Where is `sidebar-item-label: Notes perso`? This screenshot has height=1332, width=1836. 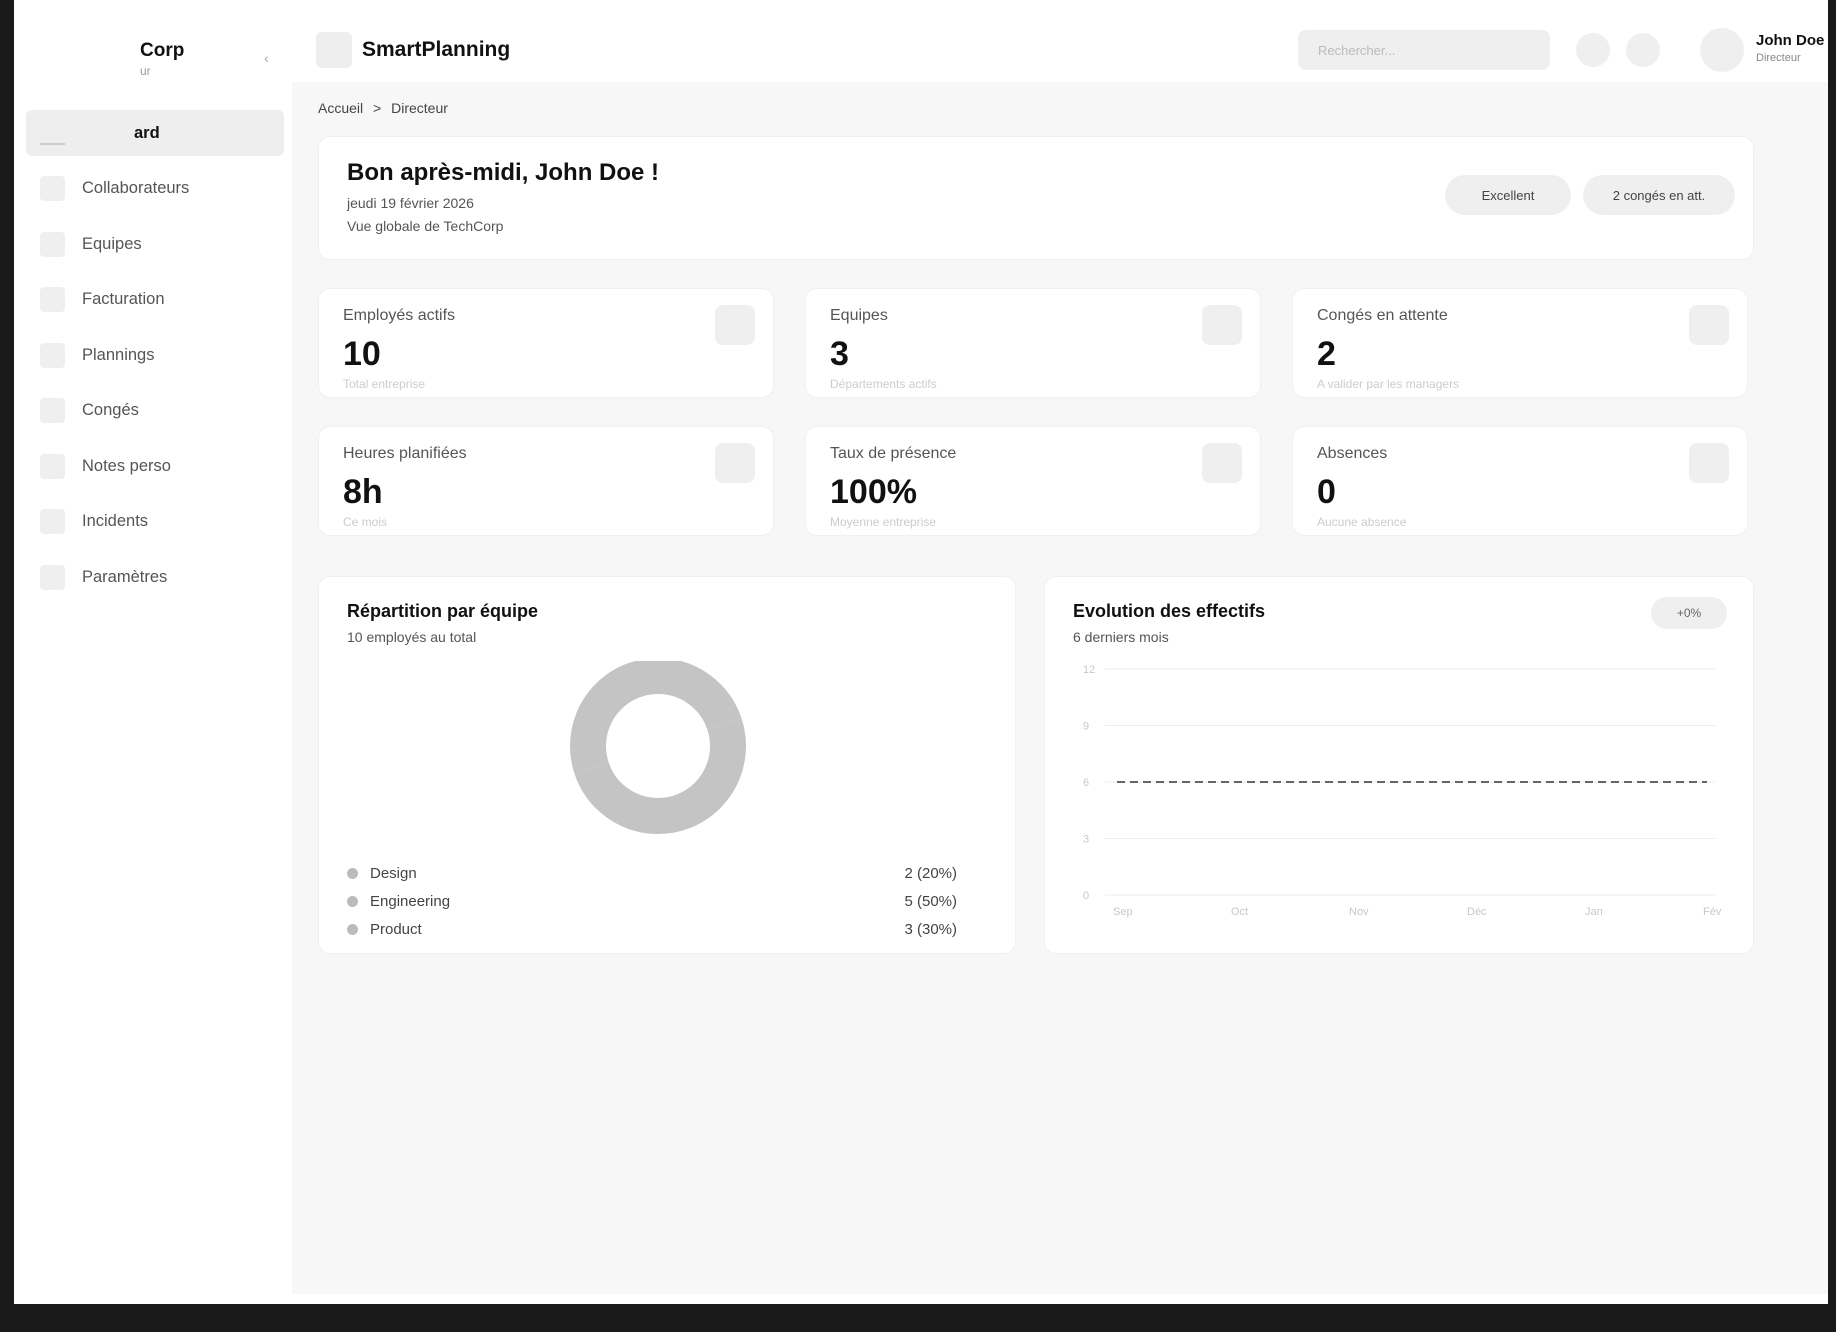
sidebar-item-label: Notes perso is located at coordinates (126, 465).